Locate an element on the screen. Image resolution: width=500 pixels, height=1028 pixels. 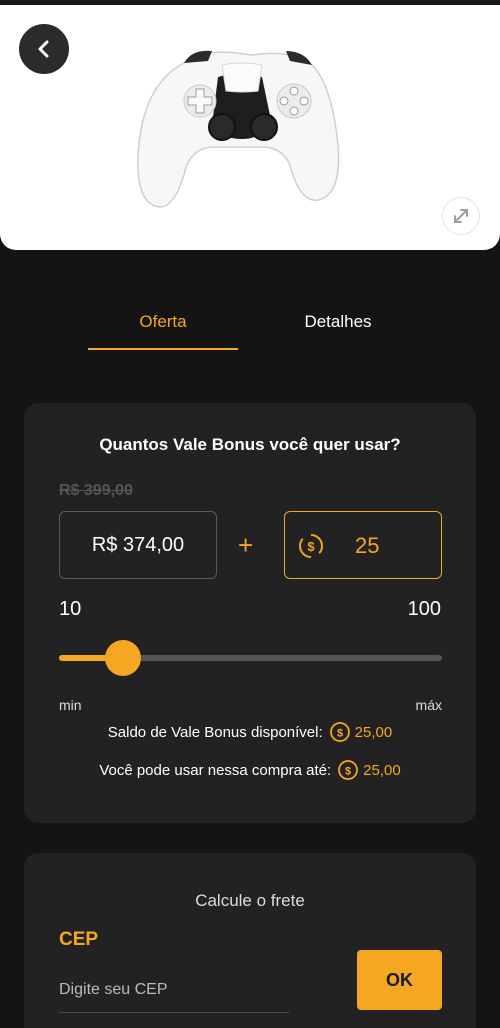
shipping-title: Calcule o frete is located at coordinates (250, 900).